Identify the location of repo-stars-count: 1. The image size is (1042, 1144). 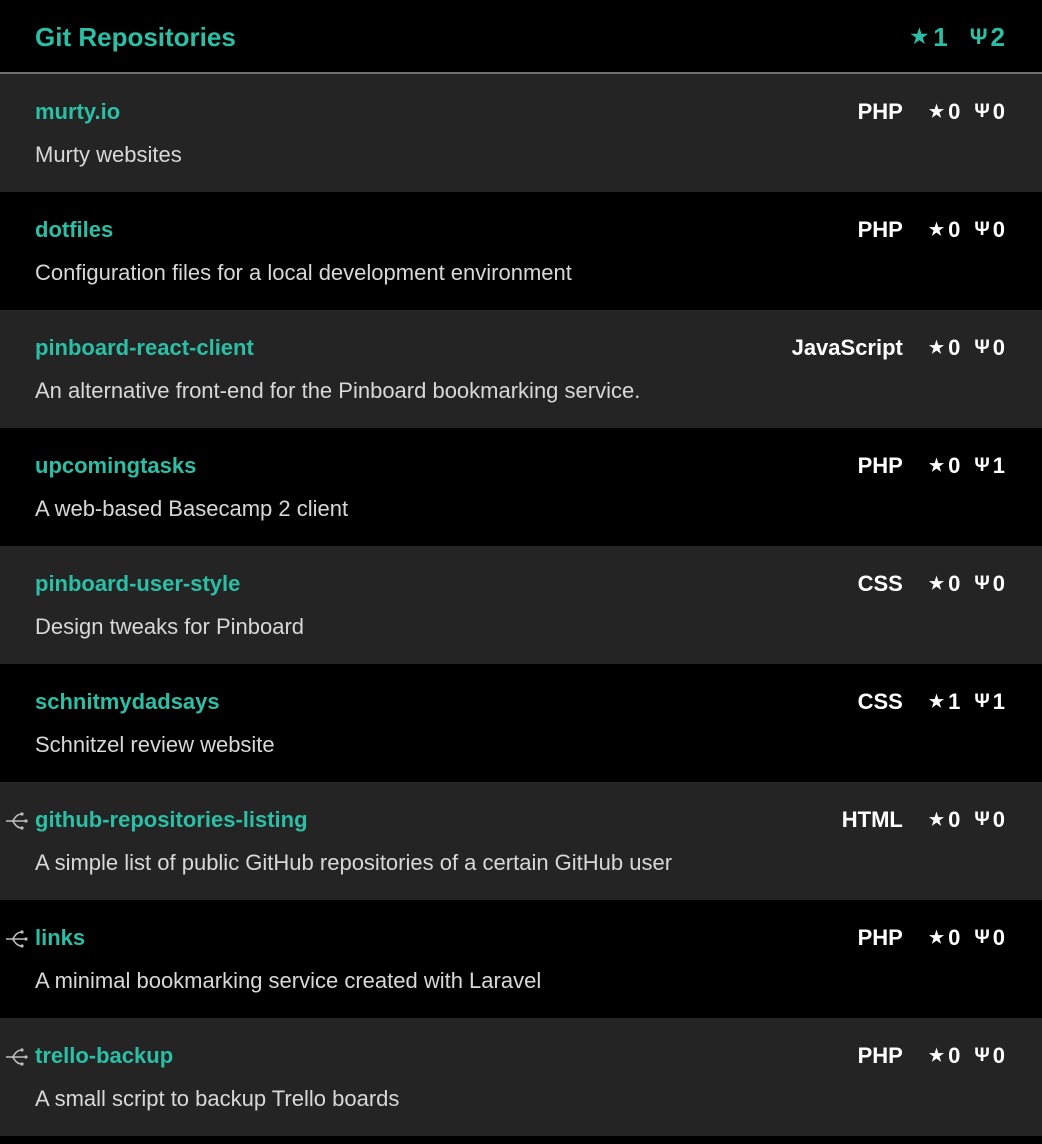
(954, 701).